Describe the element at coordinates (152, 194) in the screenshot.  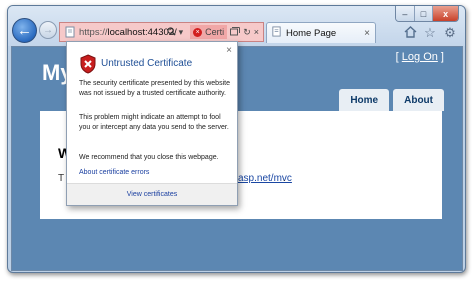
I see `view-certificates-button: View certificates` at that location.